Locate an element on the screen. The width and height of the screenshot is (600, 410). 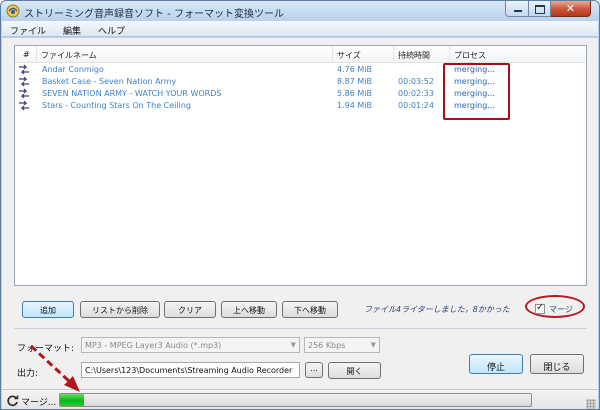
progress-fill is located at coordinates (72, 400).